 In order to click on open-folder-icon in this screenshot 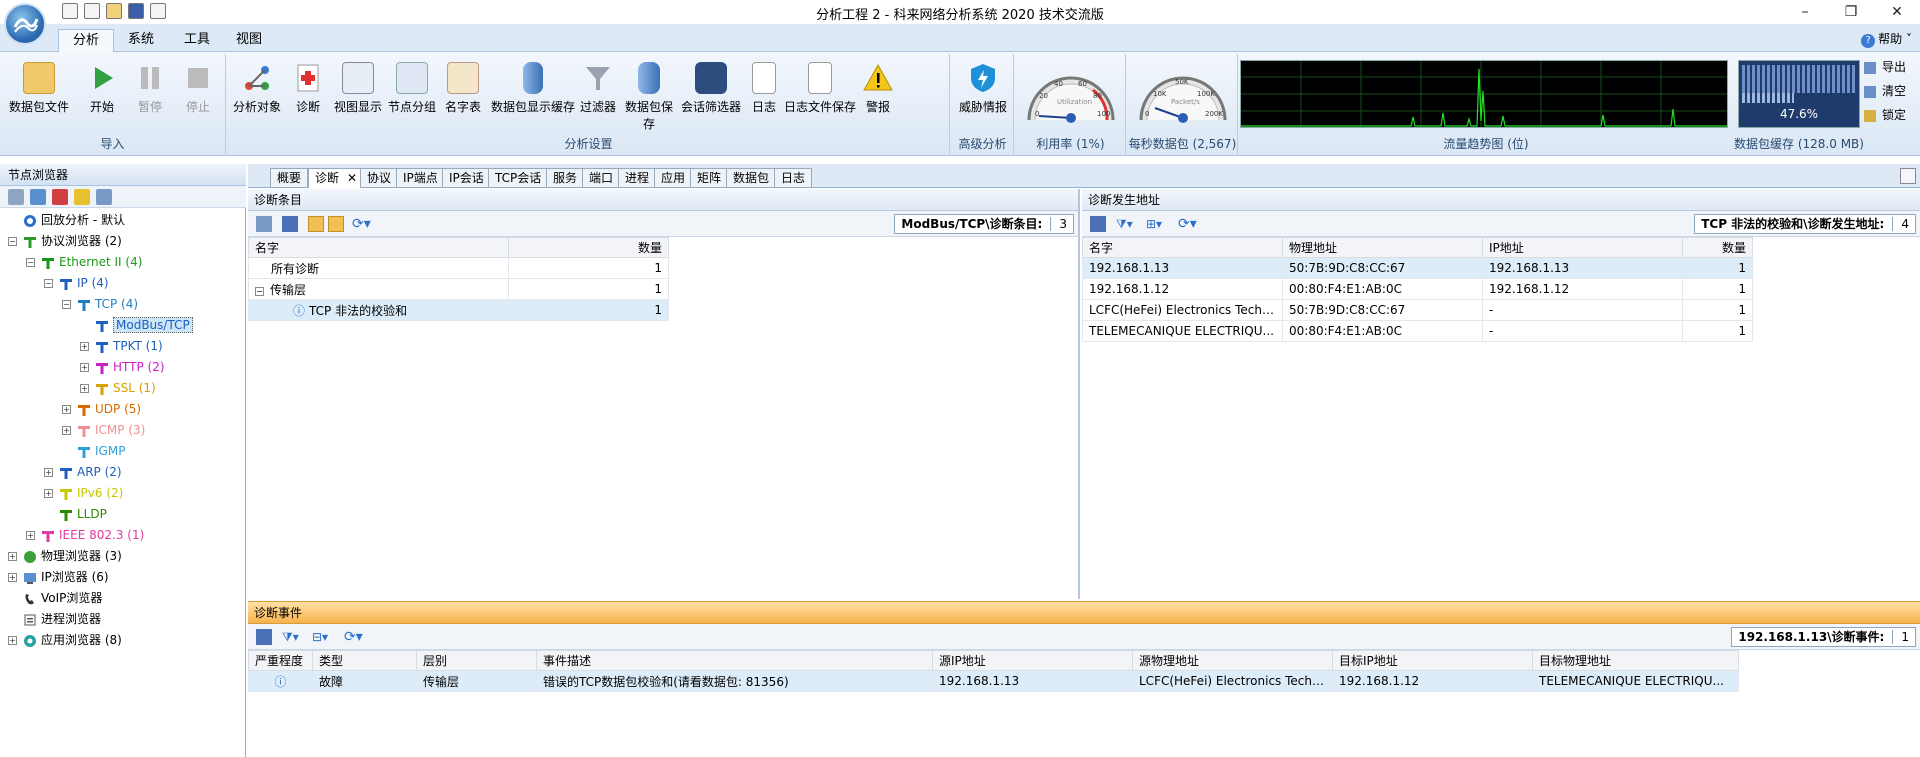, I will do `click(114, 11)`.